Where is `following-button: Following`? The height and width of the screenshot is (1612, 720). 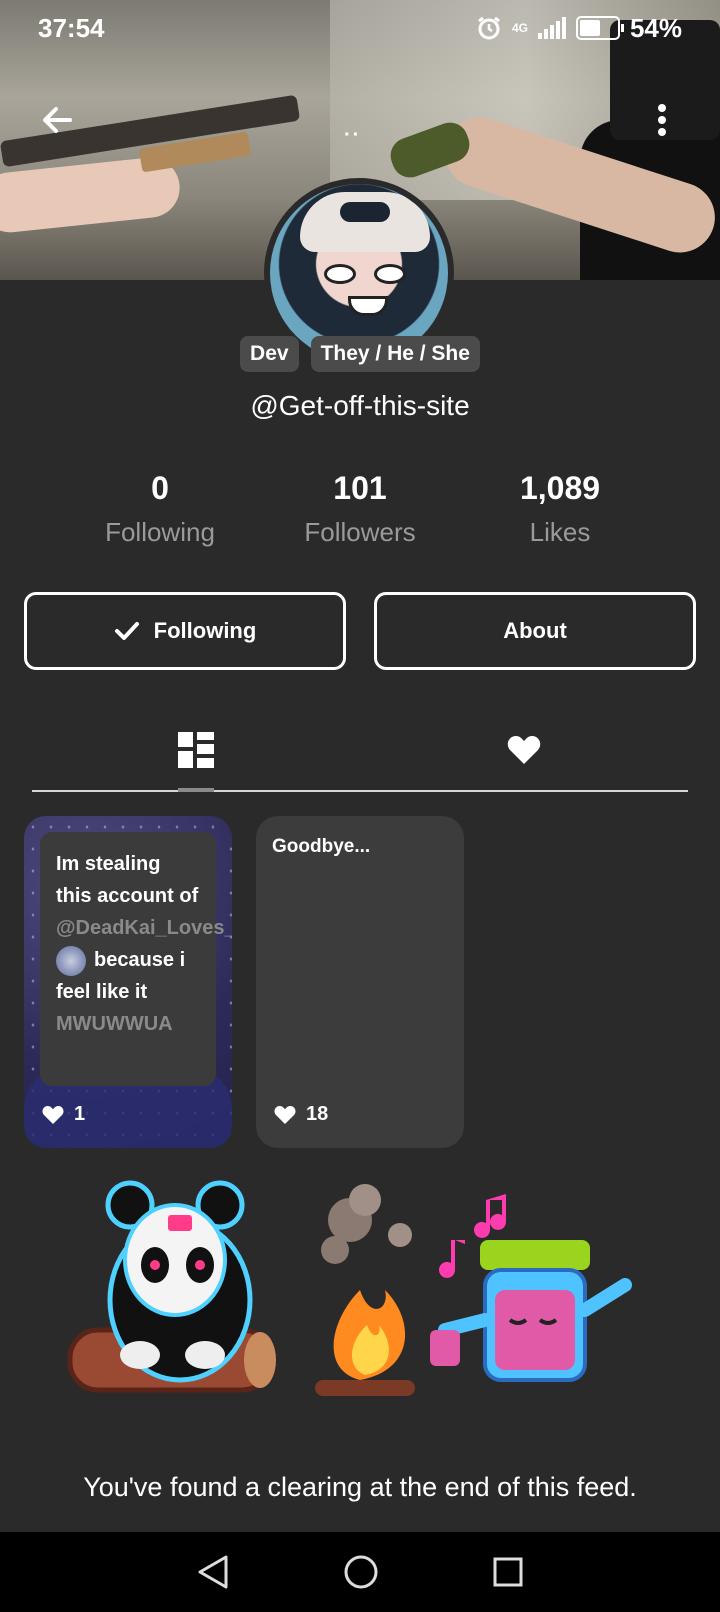
following-button: Following is located at coordinates (185, 631).